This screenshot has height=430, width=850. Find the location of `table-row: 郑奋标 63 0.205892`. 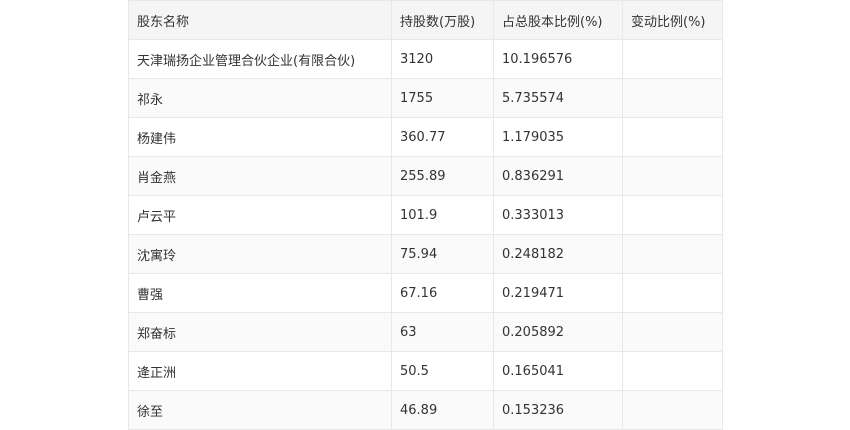

table-row: 郑奋标 63 0.205892 is located at coordinates (425, 332).